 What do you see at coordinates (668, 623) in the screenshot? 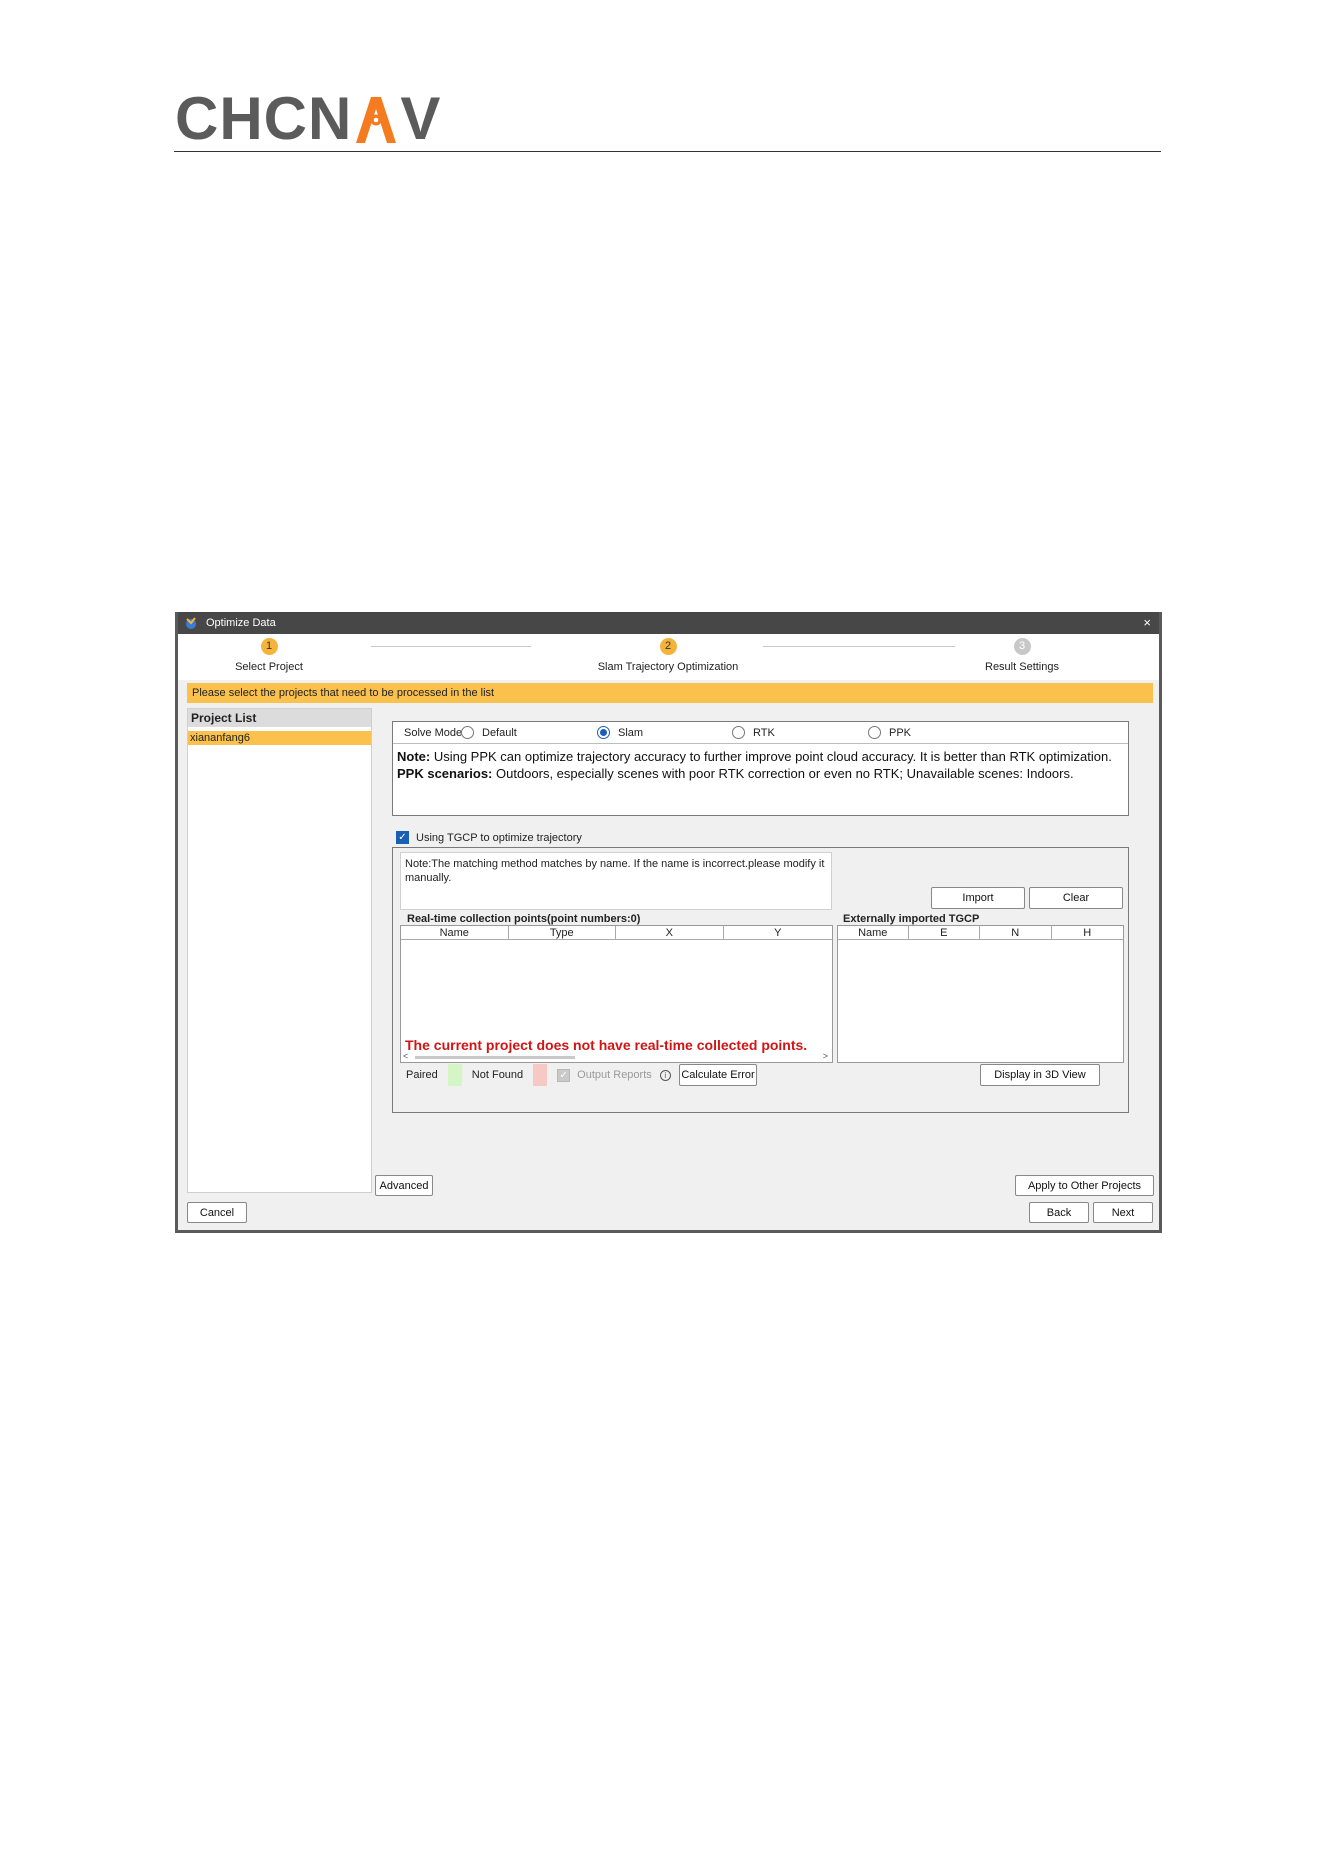
I see `title-bar: Optimize Data ×` at bounding box center [668, 623].